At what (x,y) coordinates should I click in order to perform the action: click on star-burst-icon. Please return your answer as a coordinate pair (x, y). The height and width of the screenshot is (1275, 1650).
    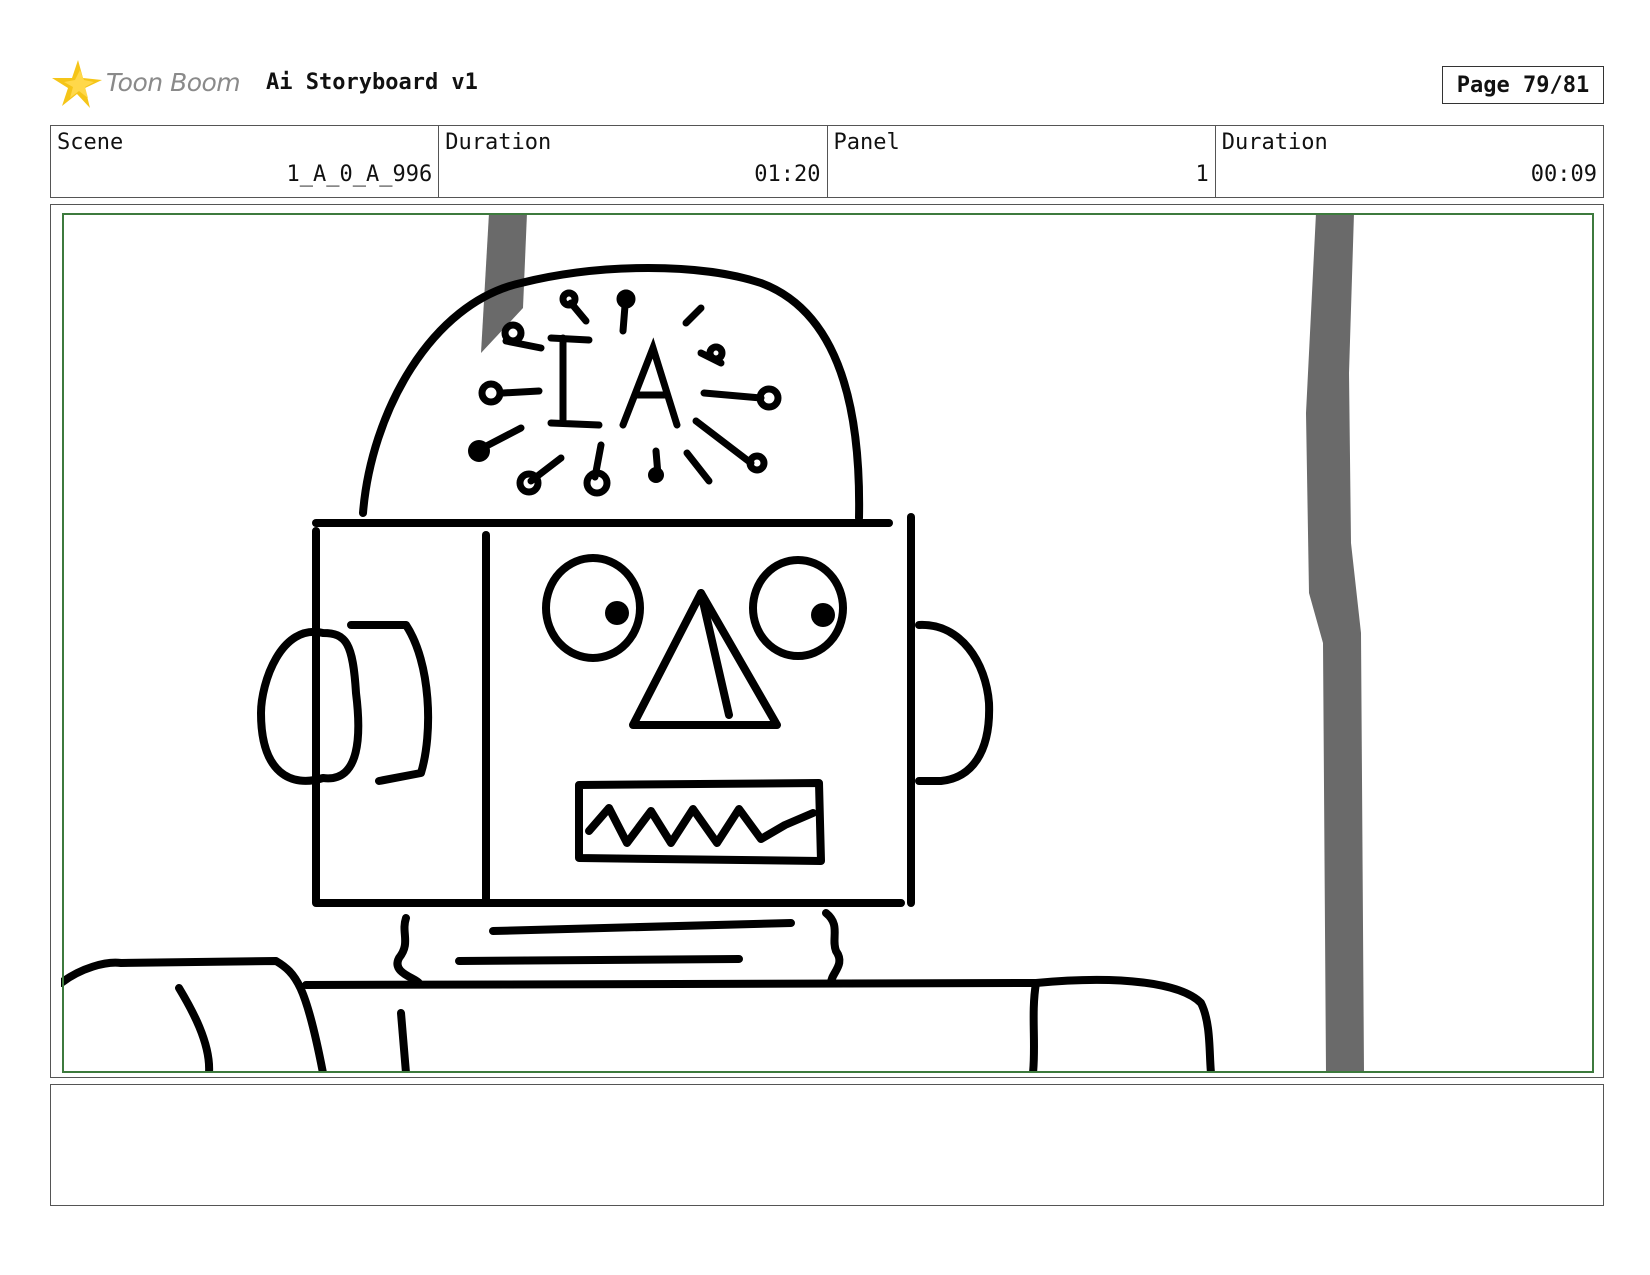
    Looking at the image, I should click on (77, 84).